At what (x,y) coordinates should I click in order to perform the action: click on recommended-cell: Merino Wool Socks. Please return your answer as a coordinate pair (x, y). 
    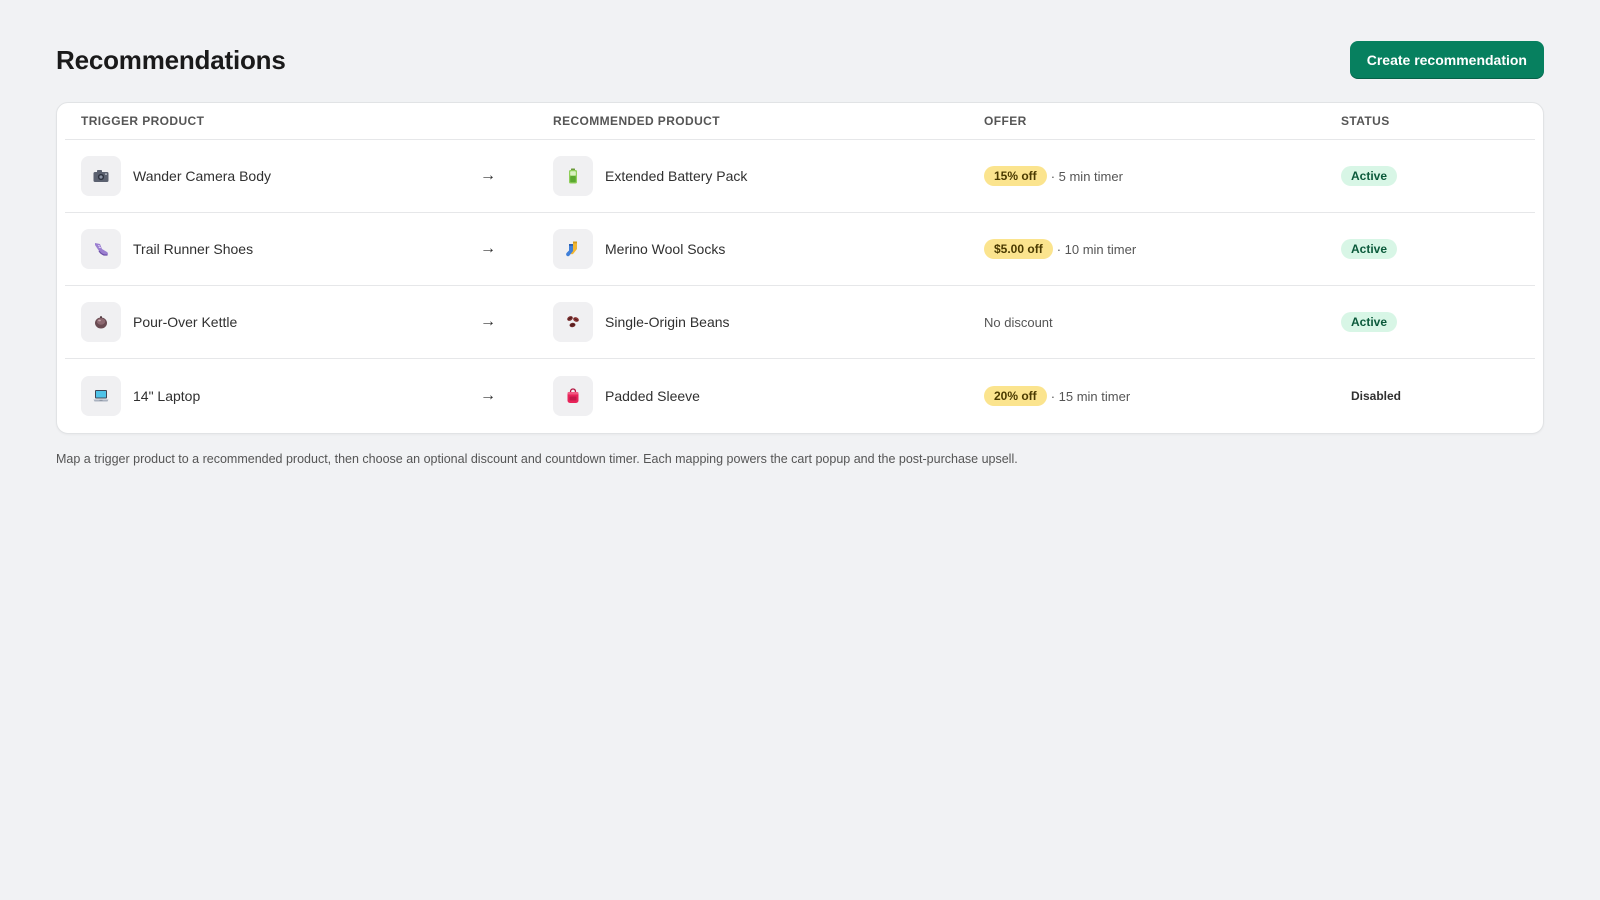
    Looking at the image, I should click on (768, 249).